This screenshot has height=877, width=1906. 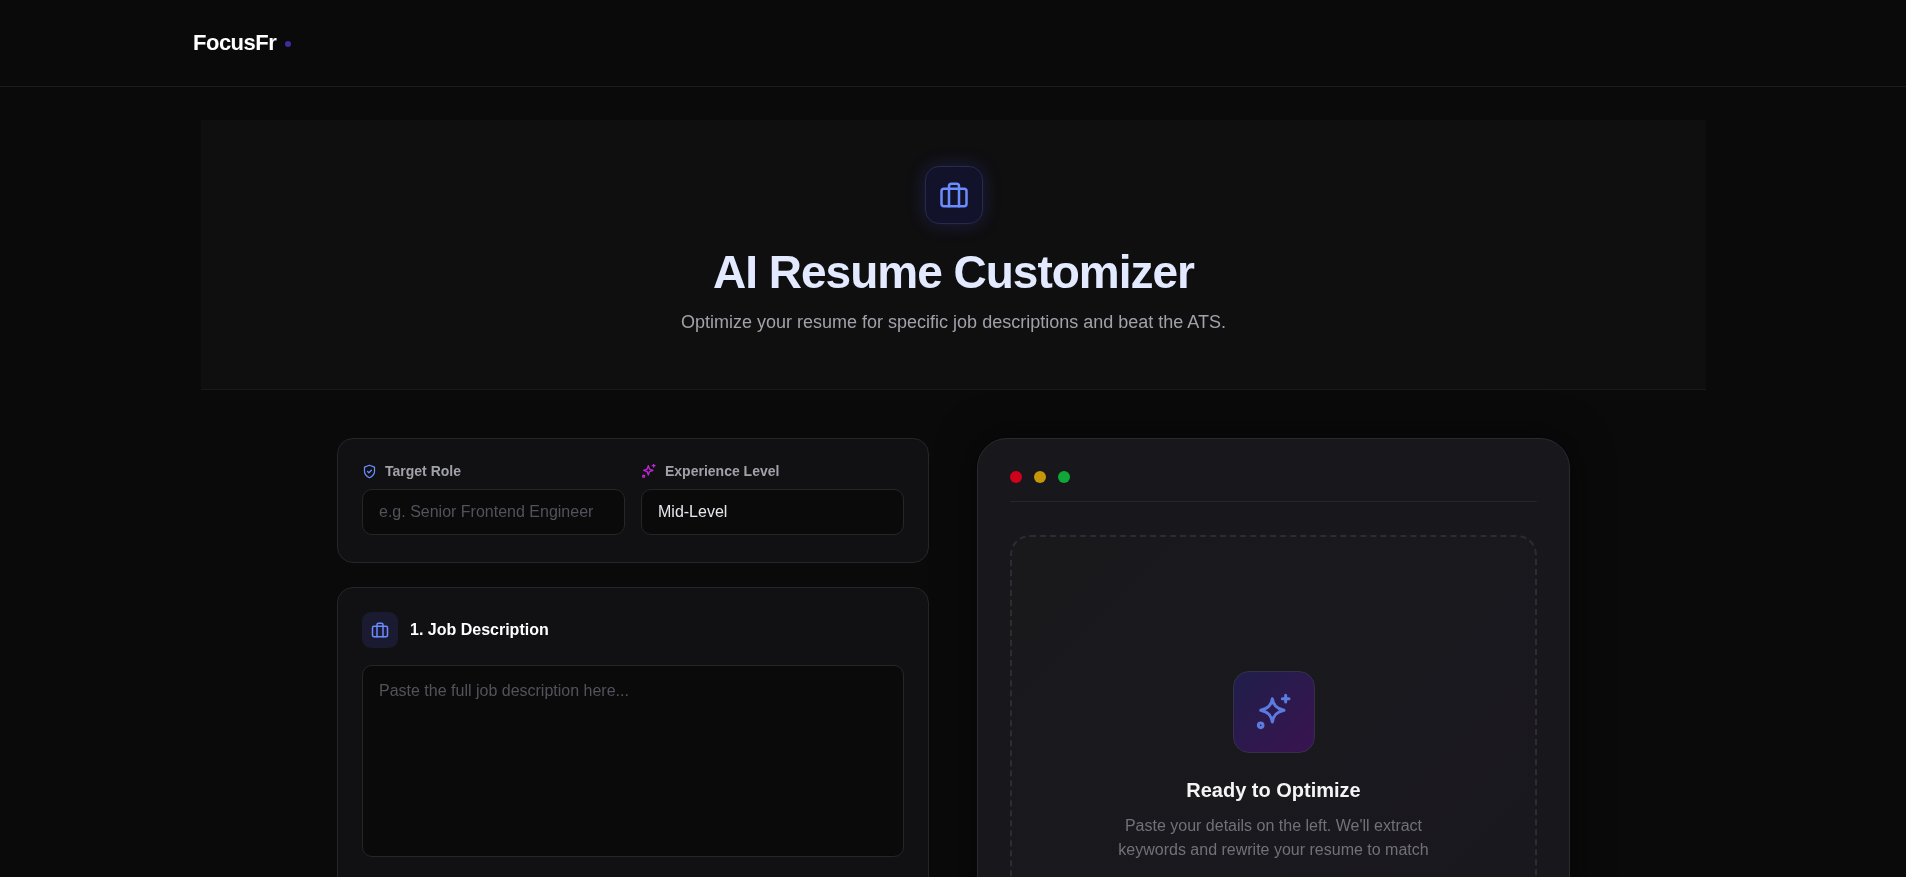 I want to click on page-subtitle: Optimize your resume for specific job descriptions and beat the ATS., so click(x=953, y=322).